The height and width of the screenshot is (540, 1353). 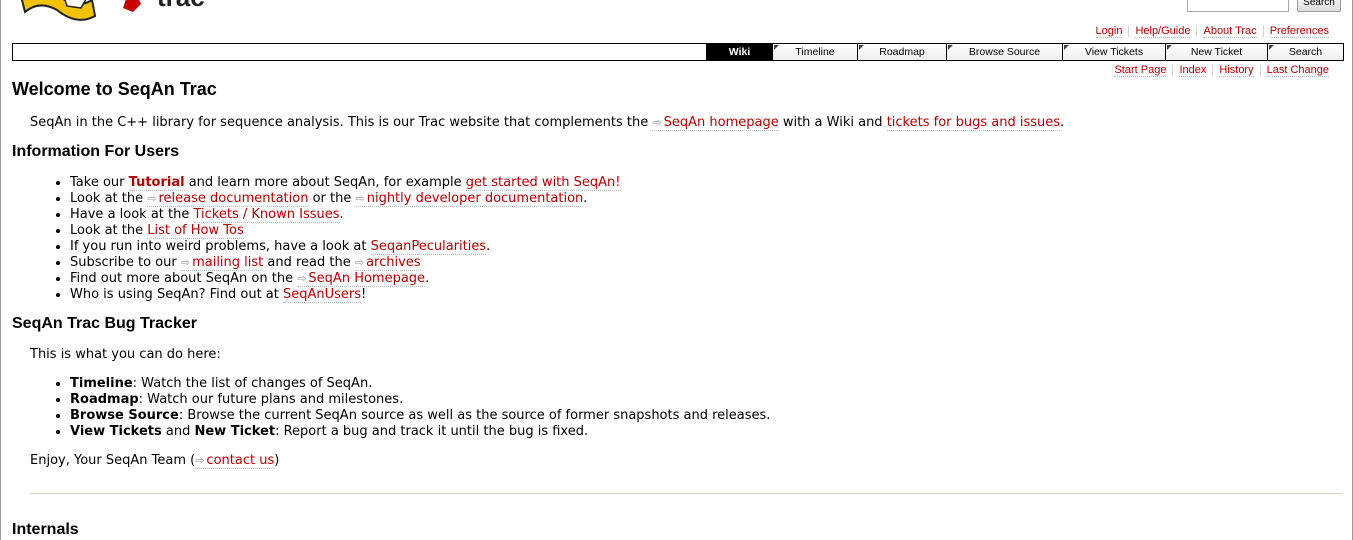 I want to click on svg-text: trac, so click(x=181, y=6).